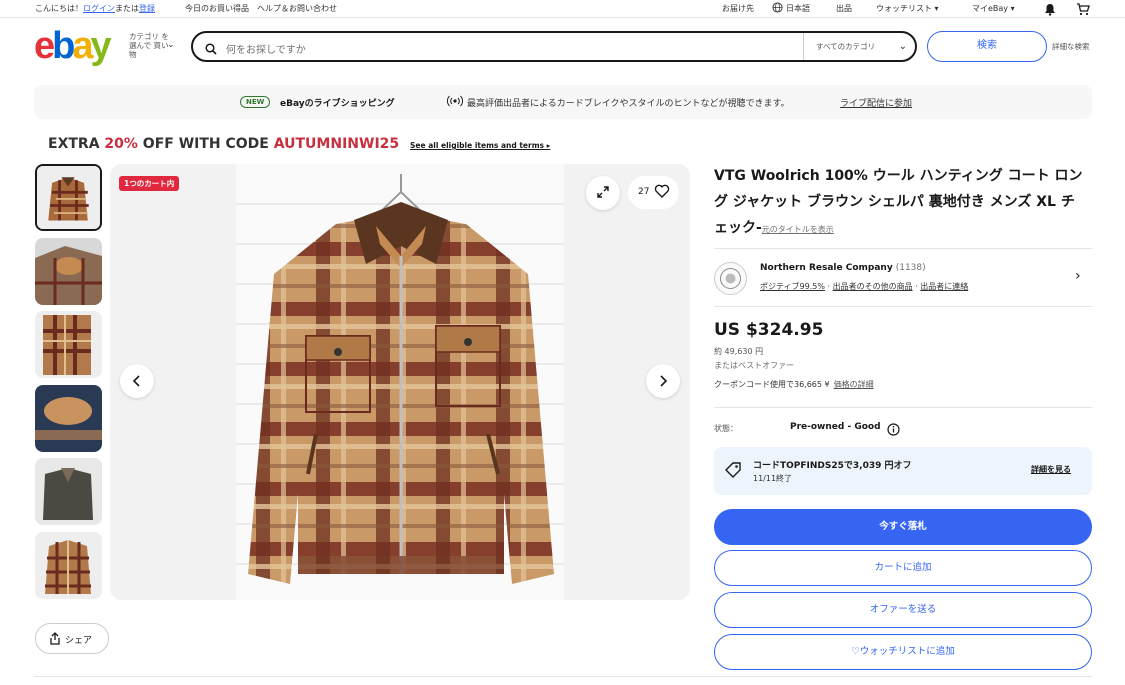 The height and width of the screenshot is (685, 1125). I want to click on daily-deals-link: 今日のお買い得品, so click(217, 8).